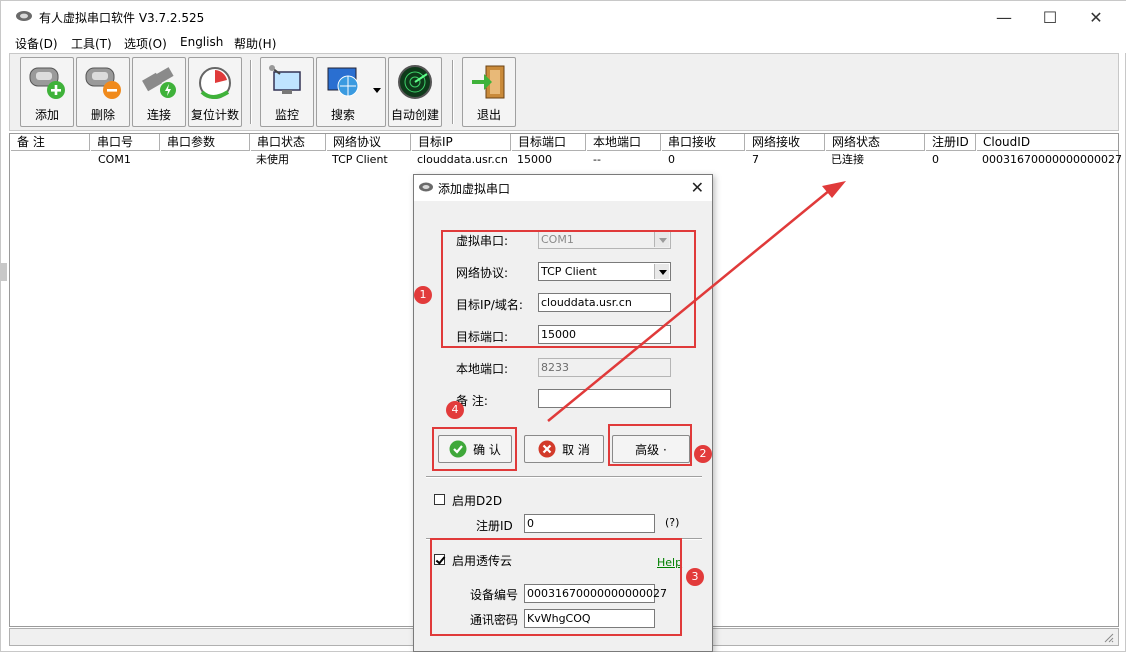 The width and height of the screenshot is (1126, 652). What do you see at coordinates (563, 43) in the screenshot?
I see `menu-bar: 设备(D) 工具(T) 选项(O) English 帮助(H)` at bounding box center [563, 43].